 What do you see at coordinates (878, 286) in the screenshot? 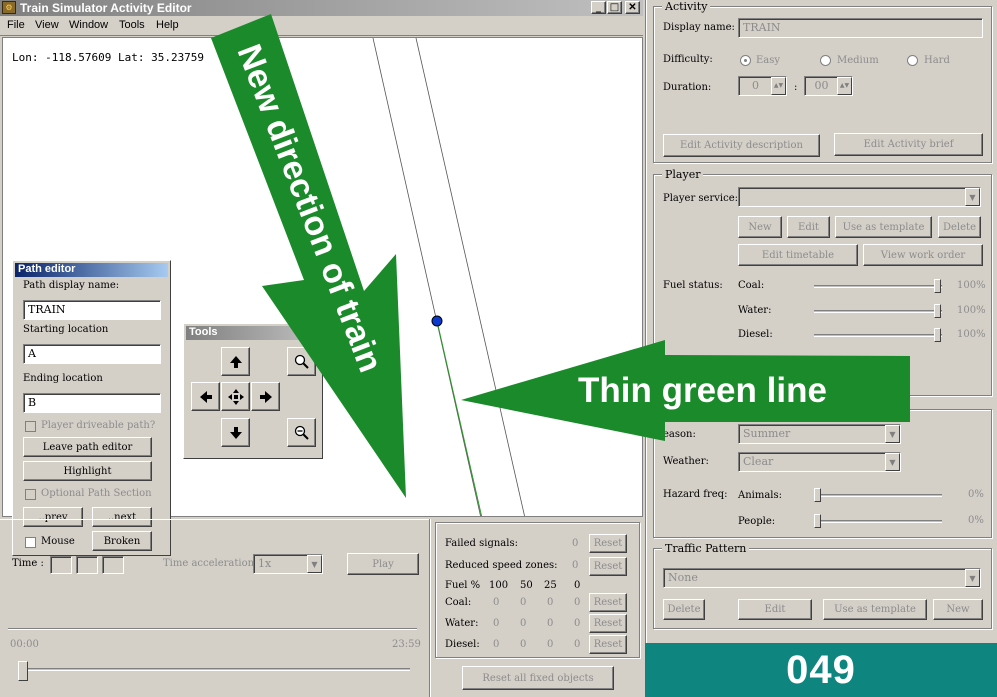
I see `player-coal-slider` at bounding box center [878, 286].